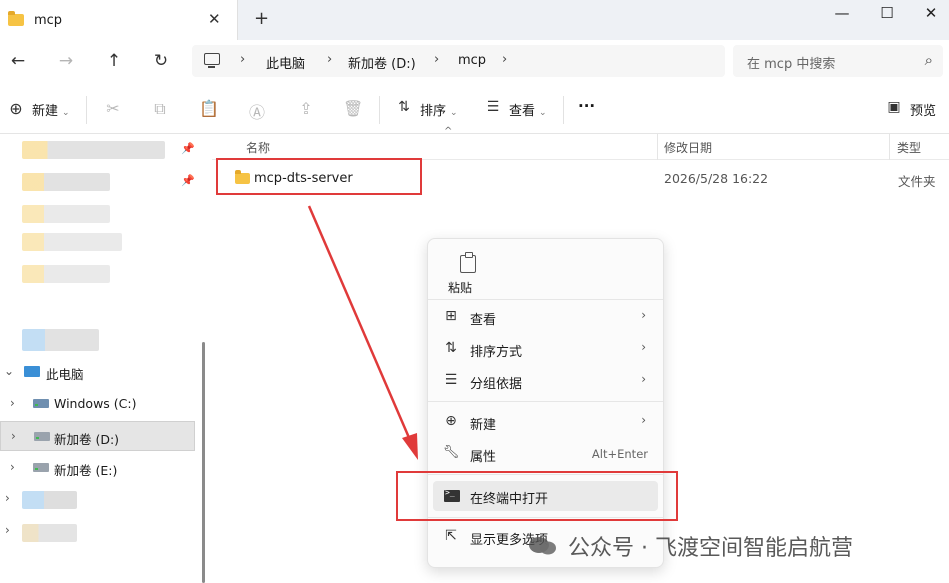  Describe the element at coordinates (16, 108) in the screenshot. I see `plus-circle-icon: ⊕` at that location.